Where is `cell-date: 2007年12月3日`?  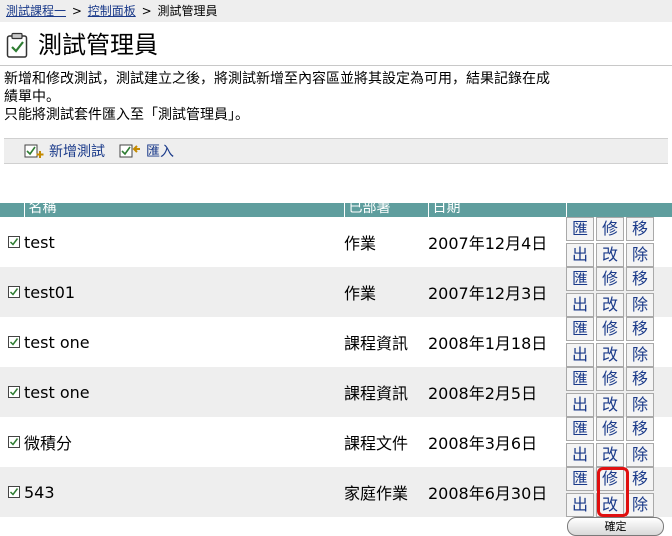
cell-date: 2007年12月3日 is located at coordinates (497, 292).